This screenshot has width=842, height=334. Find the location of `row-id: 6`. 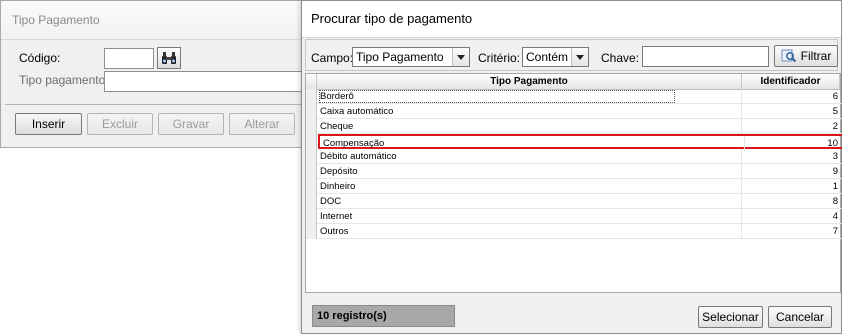

row-id: 6 is located at coordinates (835, 96).